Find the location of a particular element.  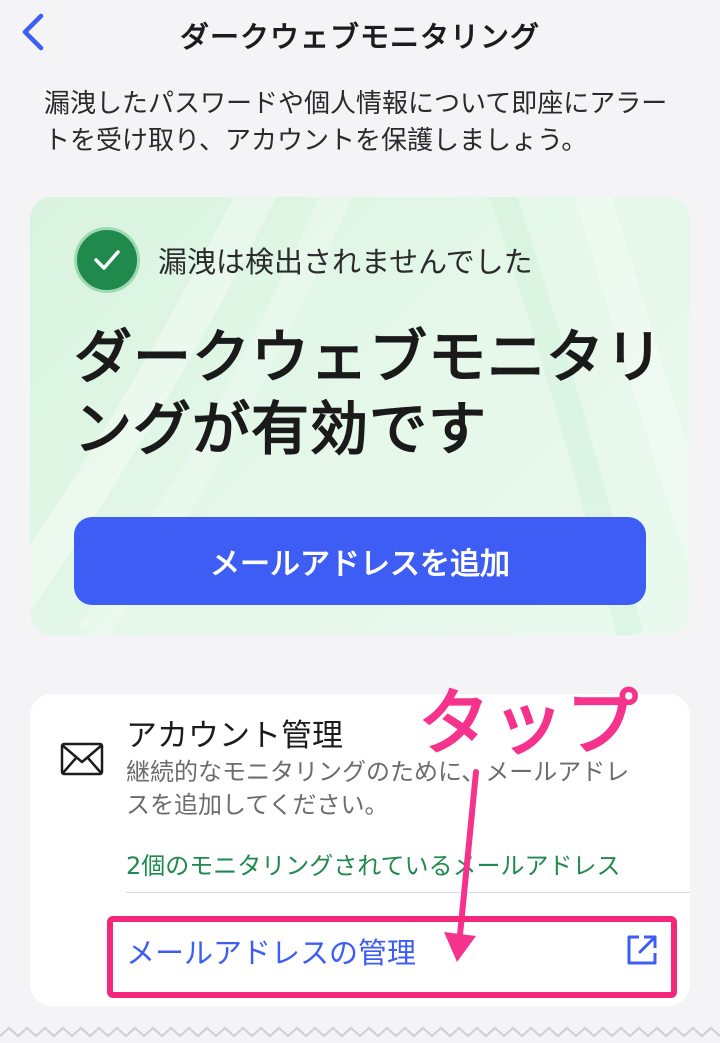

monitored-email-count: 2個のモニタリングされているメールアドレス is located at coordinates (373, 866).